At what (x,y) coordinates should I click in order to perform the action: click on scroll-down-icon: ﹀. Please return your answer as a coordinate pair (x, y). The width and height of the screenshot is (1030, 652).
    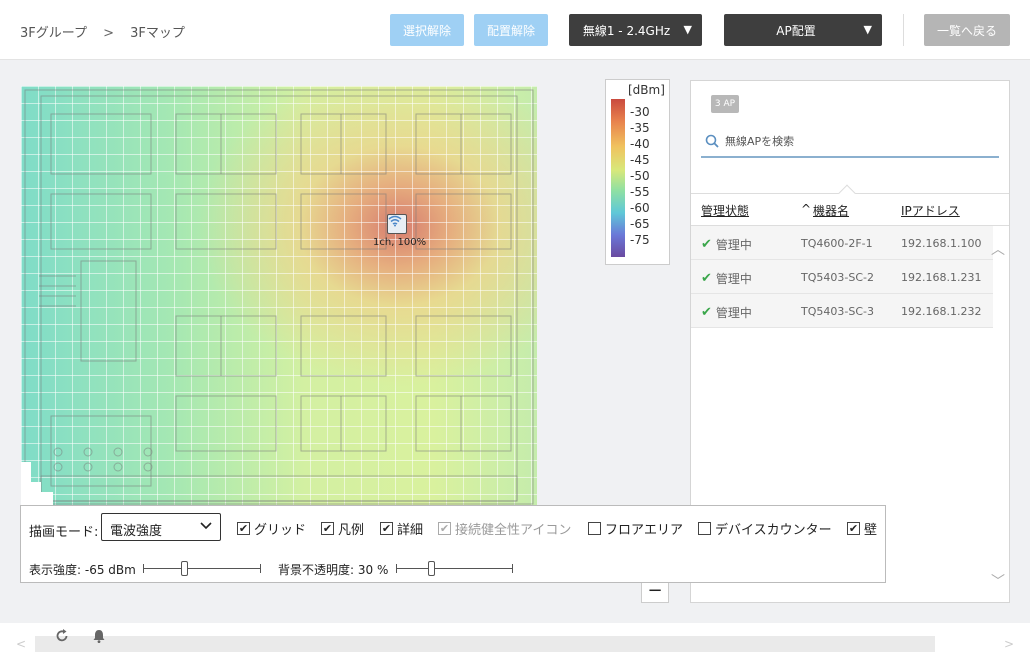
    Looking at the image, I should click on (998, 581).